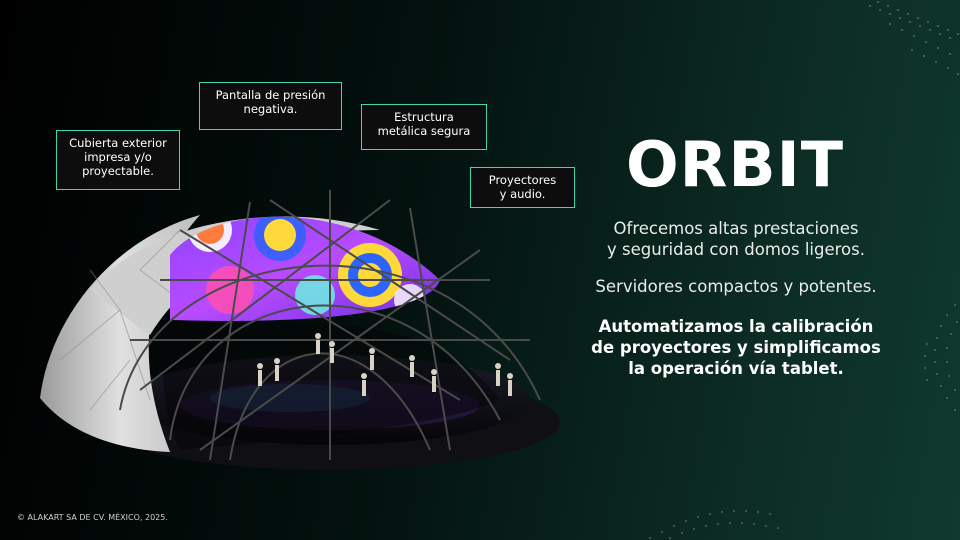 The image size is (960, 540). I want to click on callout-screen: Pantalla de presión negativa., so click(270, 106).